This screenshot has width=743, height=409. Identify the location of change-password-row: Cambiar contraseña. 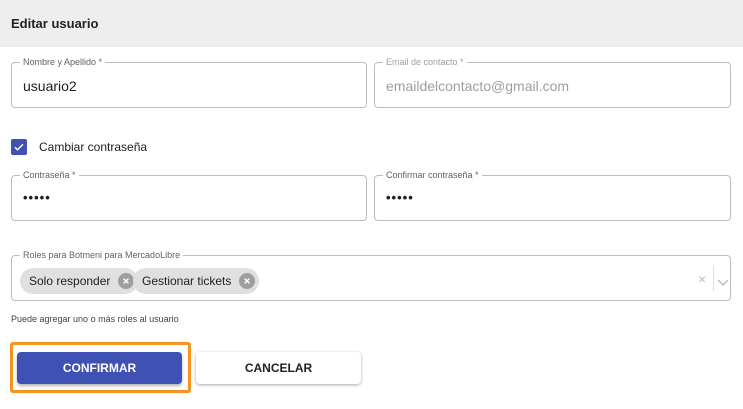
(79, 147).